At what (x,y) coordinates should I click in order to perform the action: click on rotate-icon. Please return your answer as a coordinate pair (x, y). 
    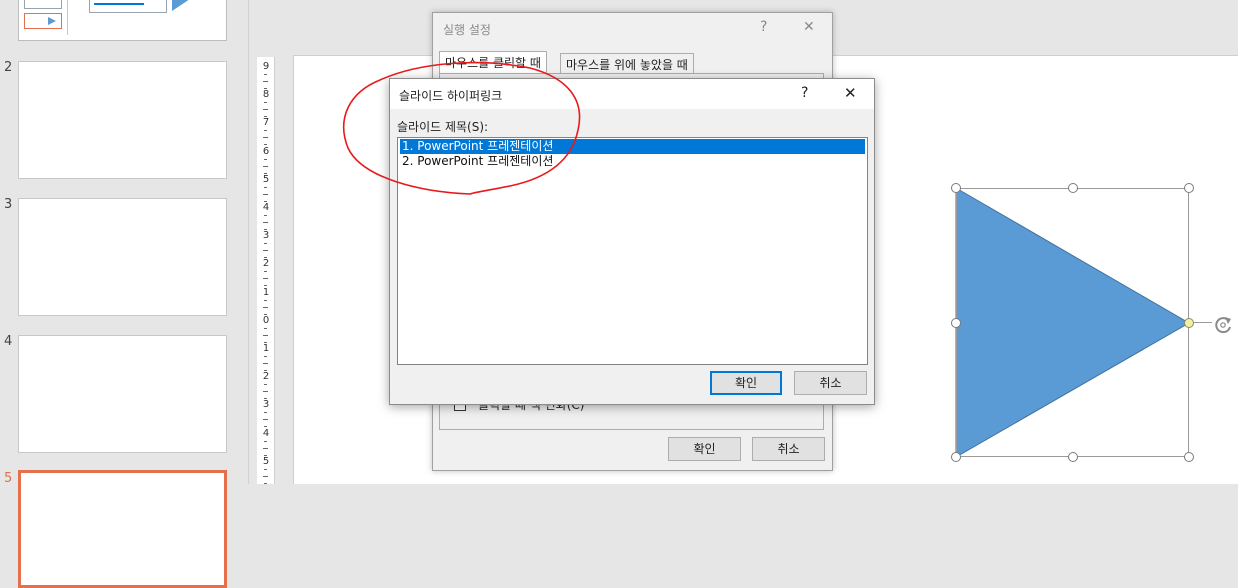
    Looking at the image, I should click on (1223, 325).